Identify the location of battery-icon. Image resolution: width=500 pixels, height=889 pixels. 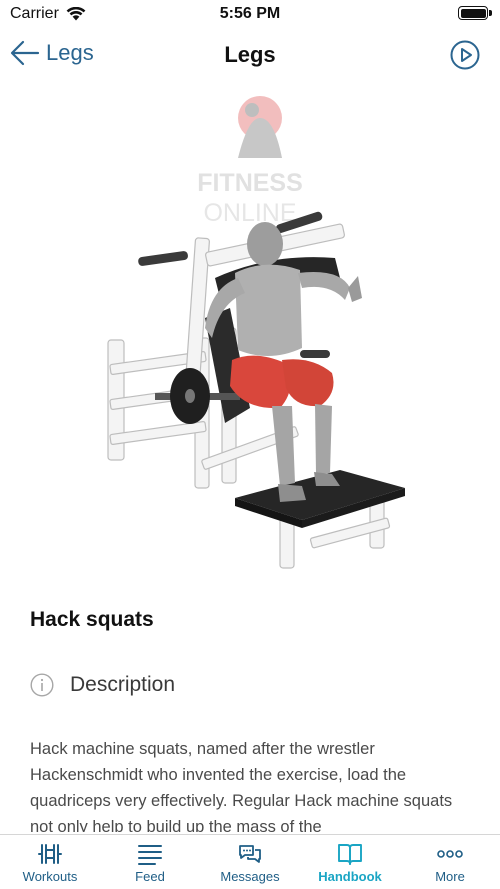
(473, 13).